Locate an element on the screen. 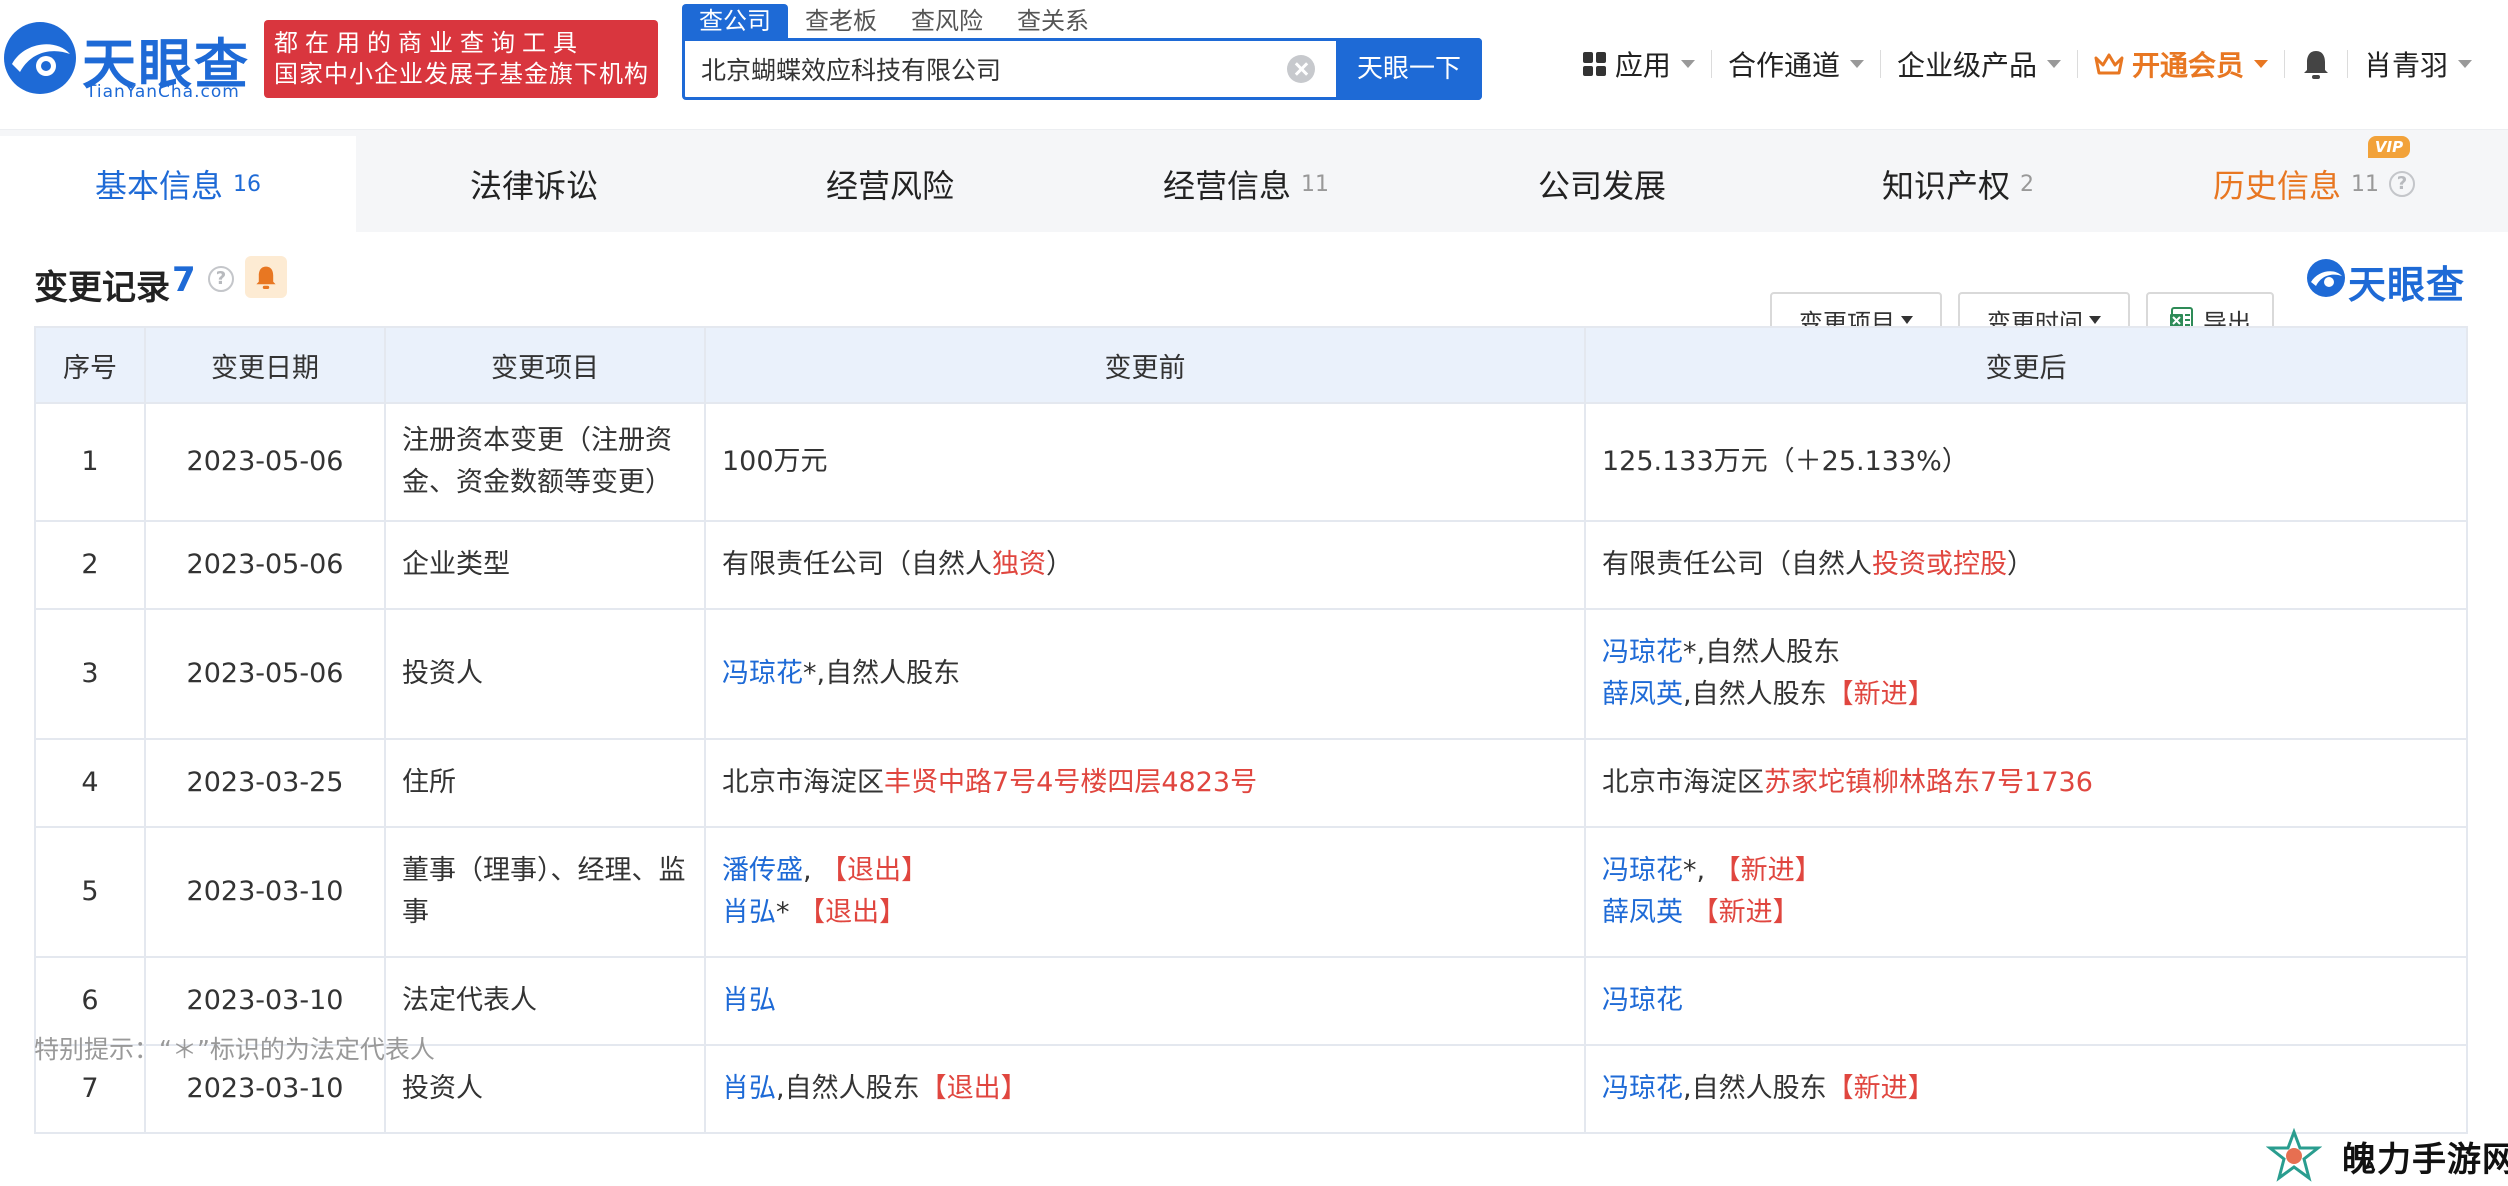 The image size is (2508, 1186). logo-url: TianYanCha.com is located at coordinates (163, 92).